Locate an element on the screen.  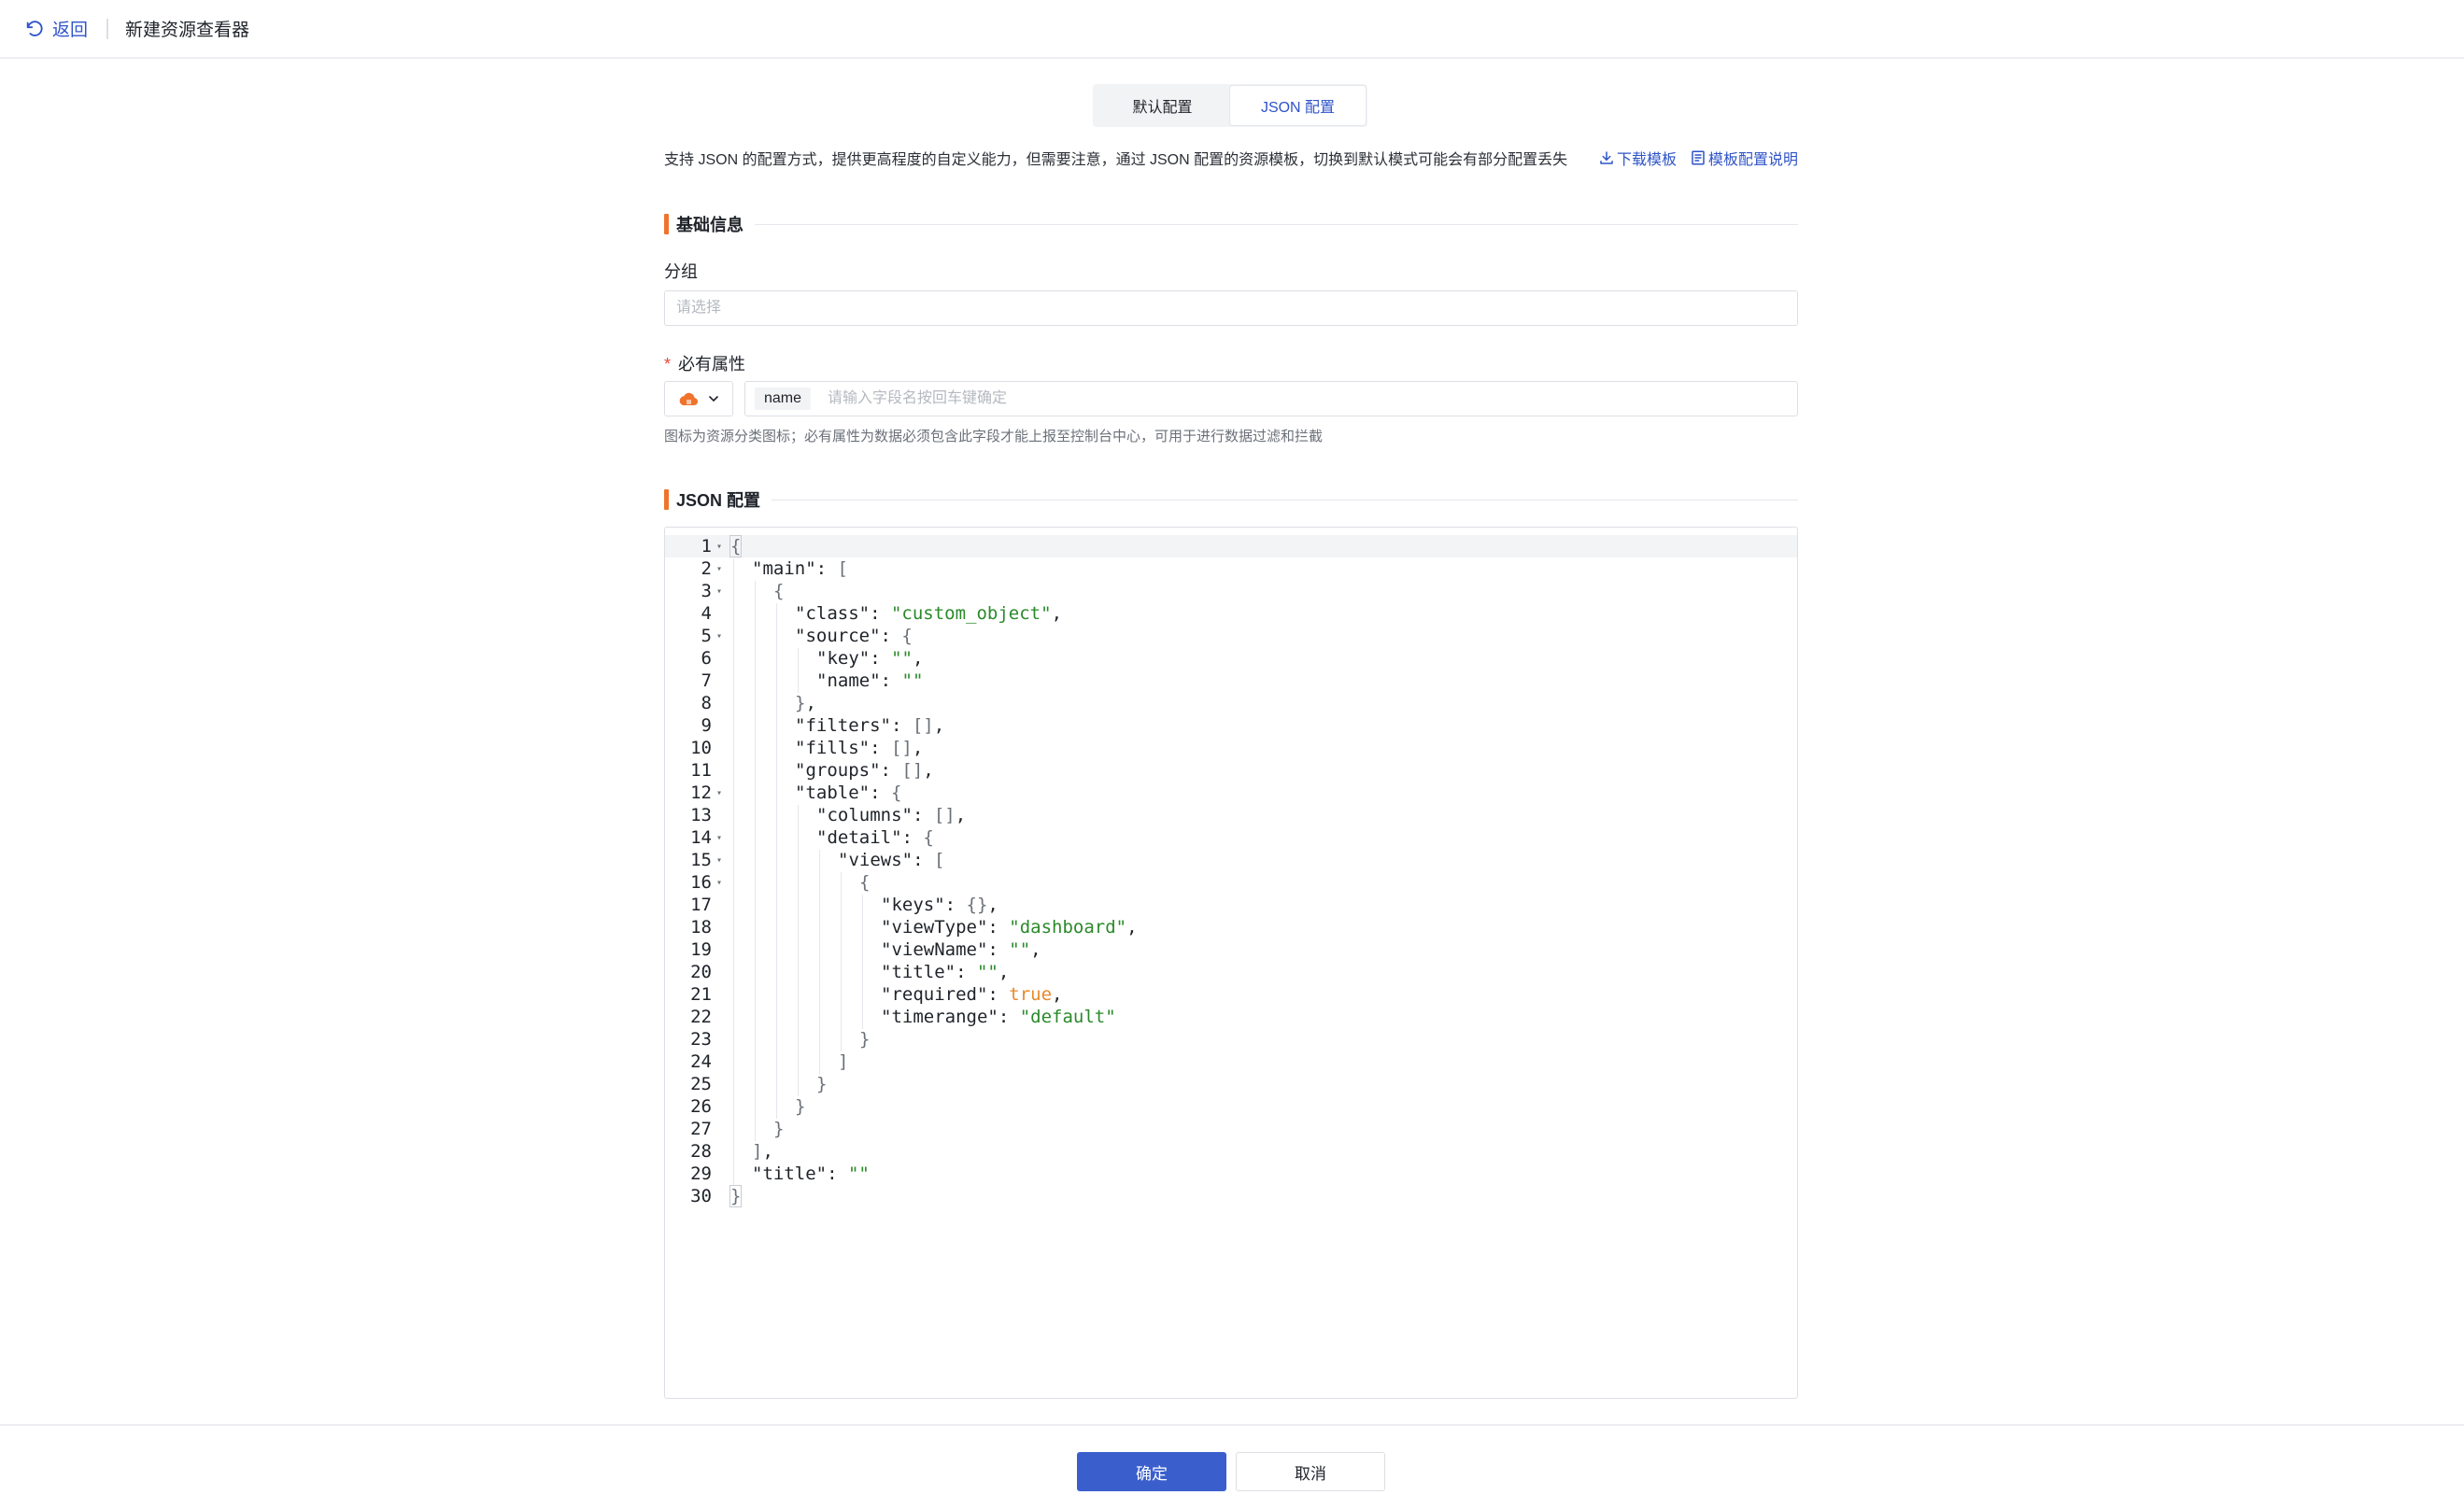
code-line: 6 "key": "", is located at coordinates (1231, 658).